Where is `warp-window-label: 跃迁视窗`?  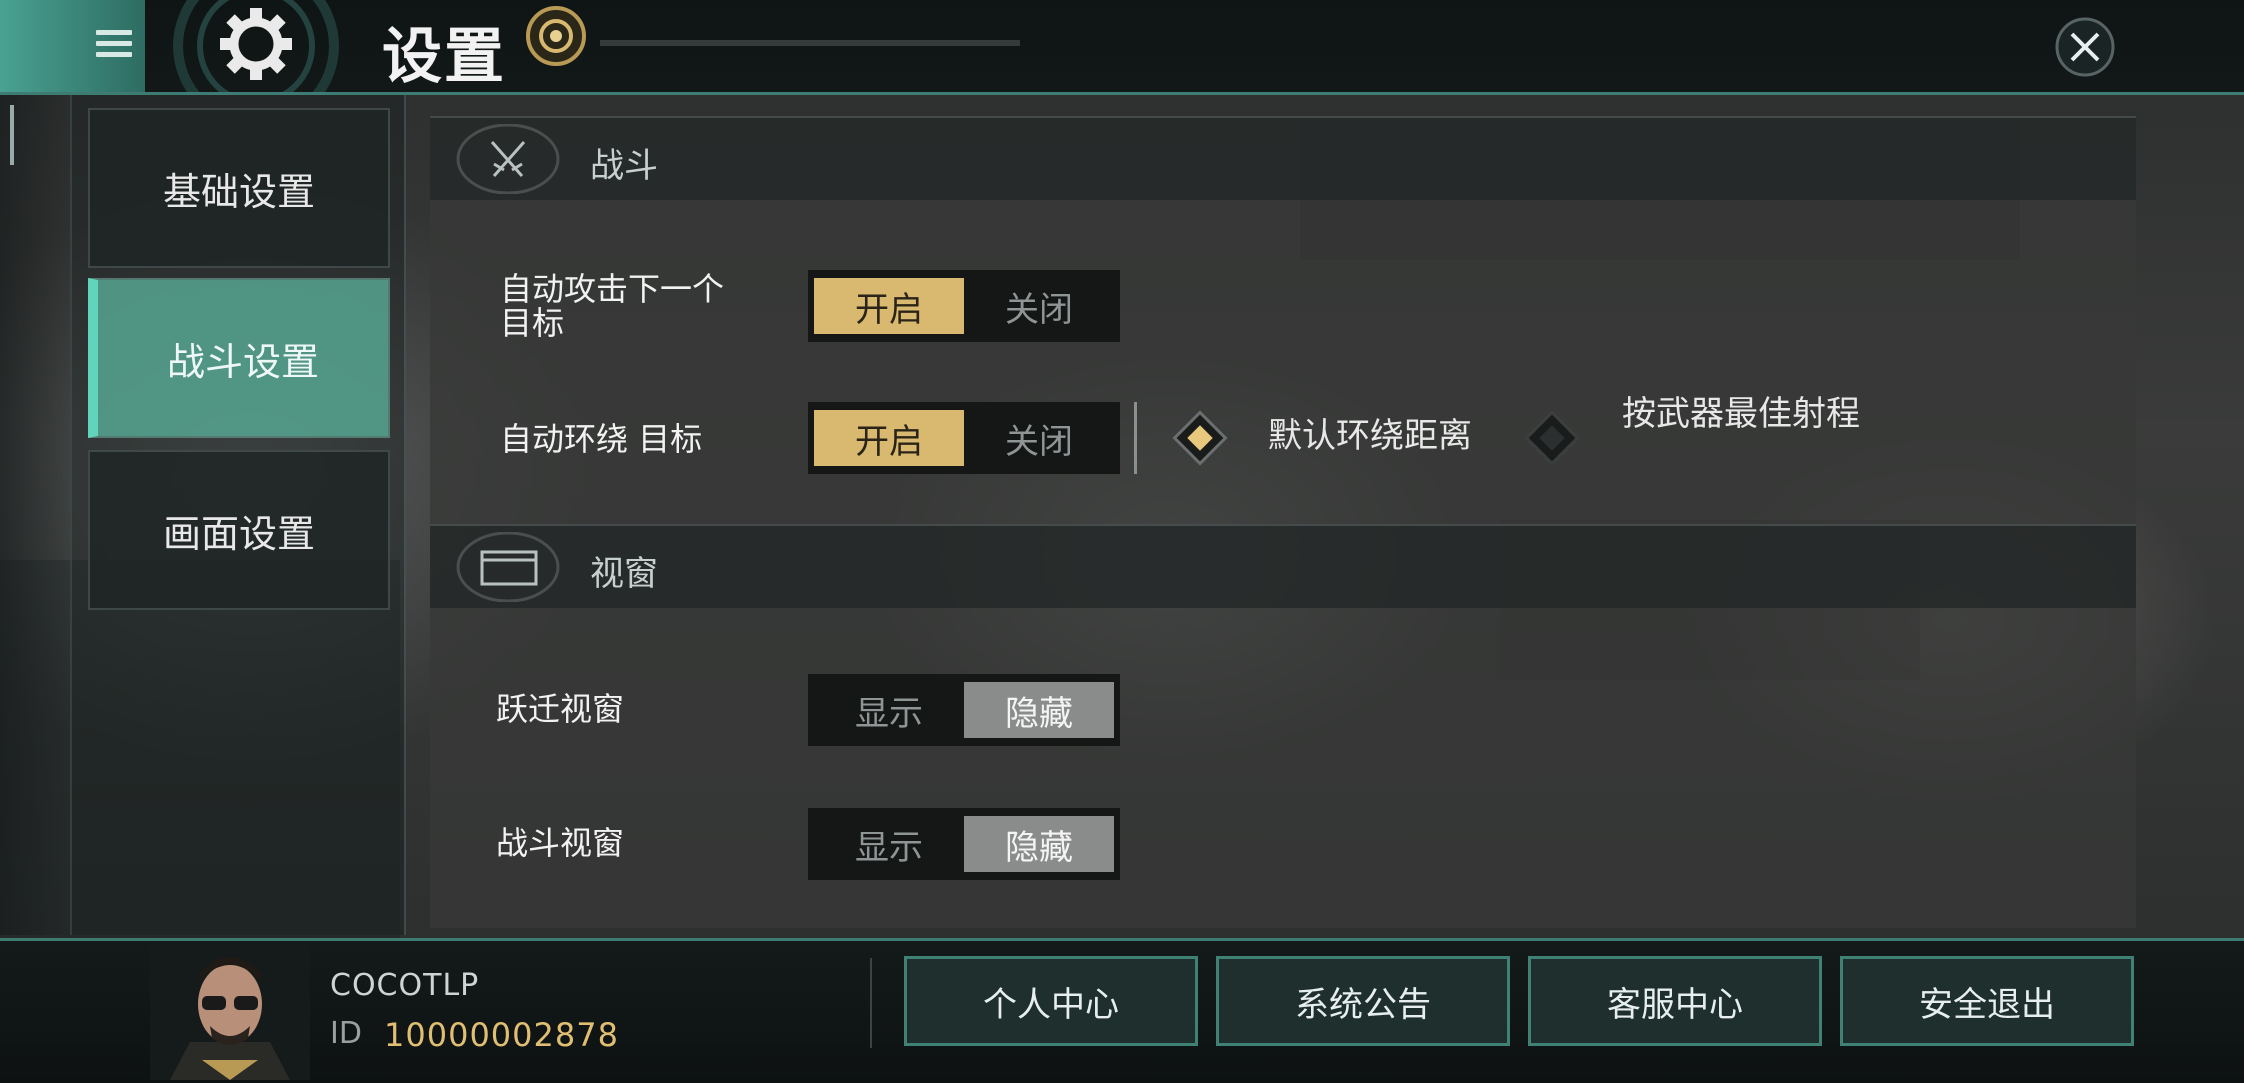 warp-window-label: 跃迁视窗 is located at coordinates (560, 709).